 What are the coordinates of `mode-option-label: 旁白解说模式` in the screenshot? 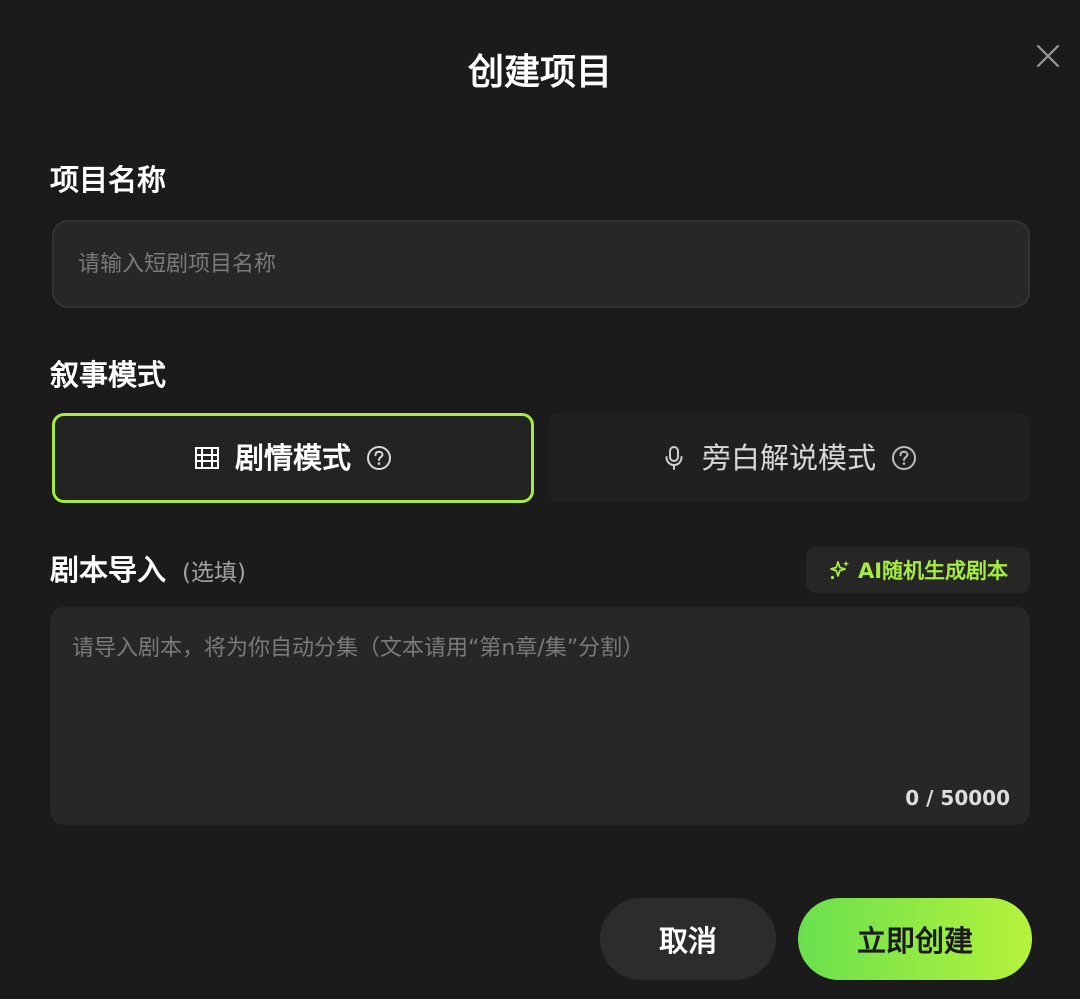 It's located at (788, 458).